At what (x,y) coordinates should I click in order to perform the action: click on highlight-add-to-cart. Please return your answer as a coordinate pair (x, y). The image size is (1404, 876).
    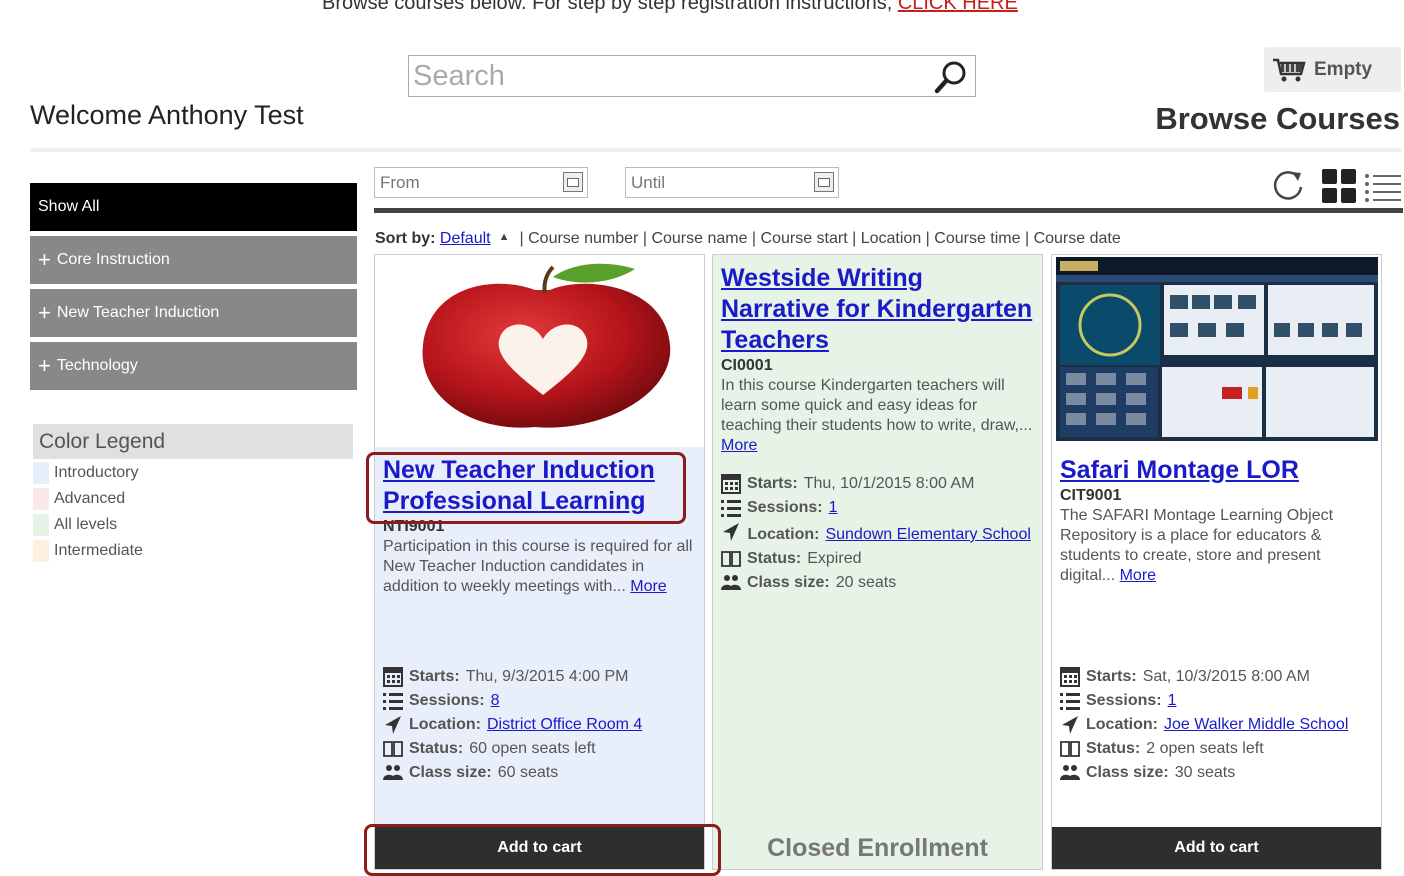
    Looking at the image, I should click on (542, 850).